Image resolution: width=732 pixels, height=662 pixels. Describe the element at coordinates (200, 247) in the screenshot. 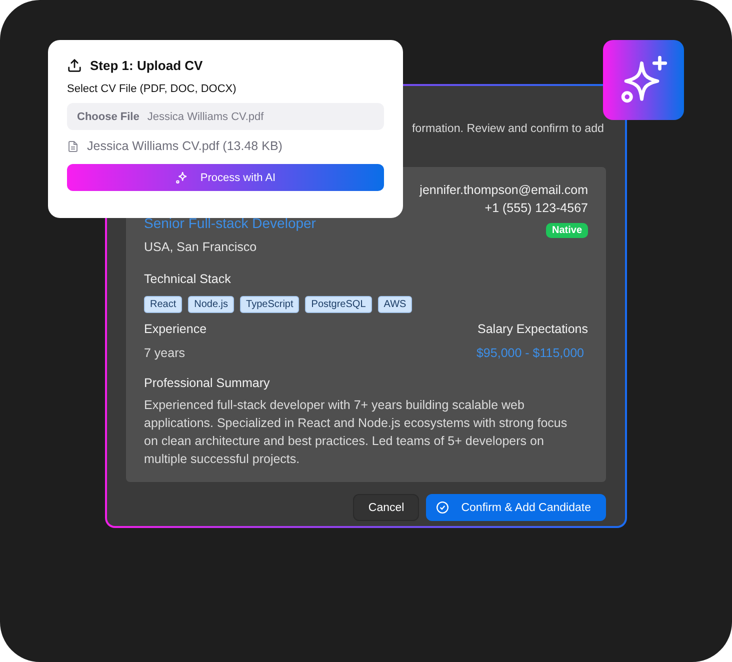

I see `location: USA, San Francisco` at that location.